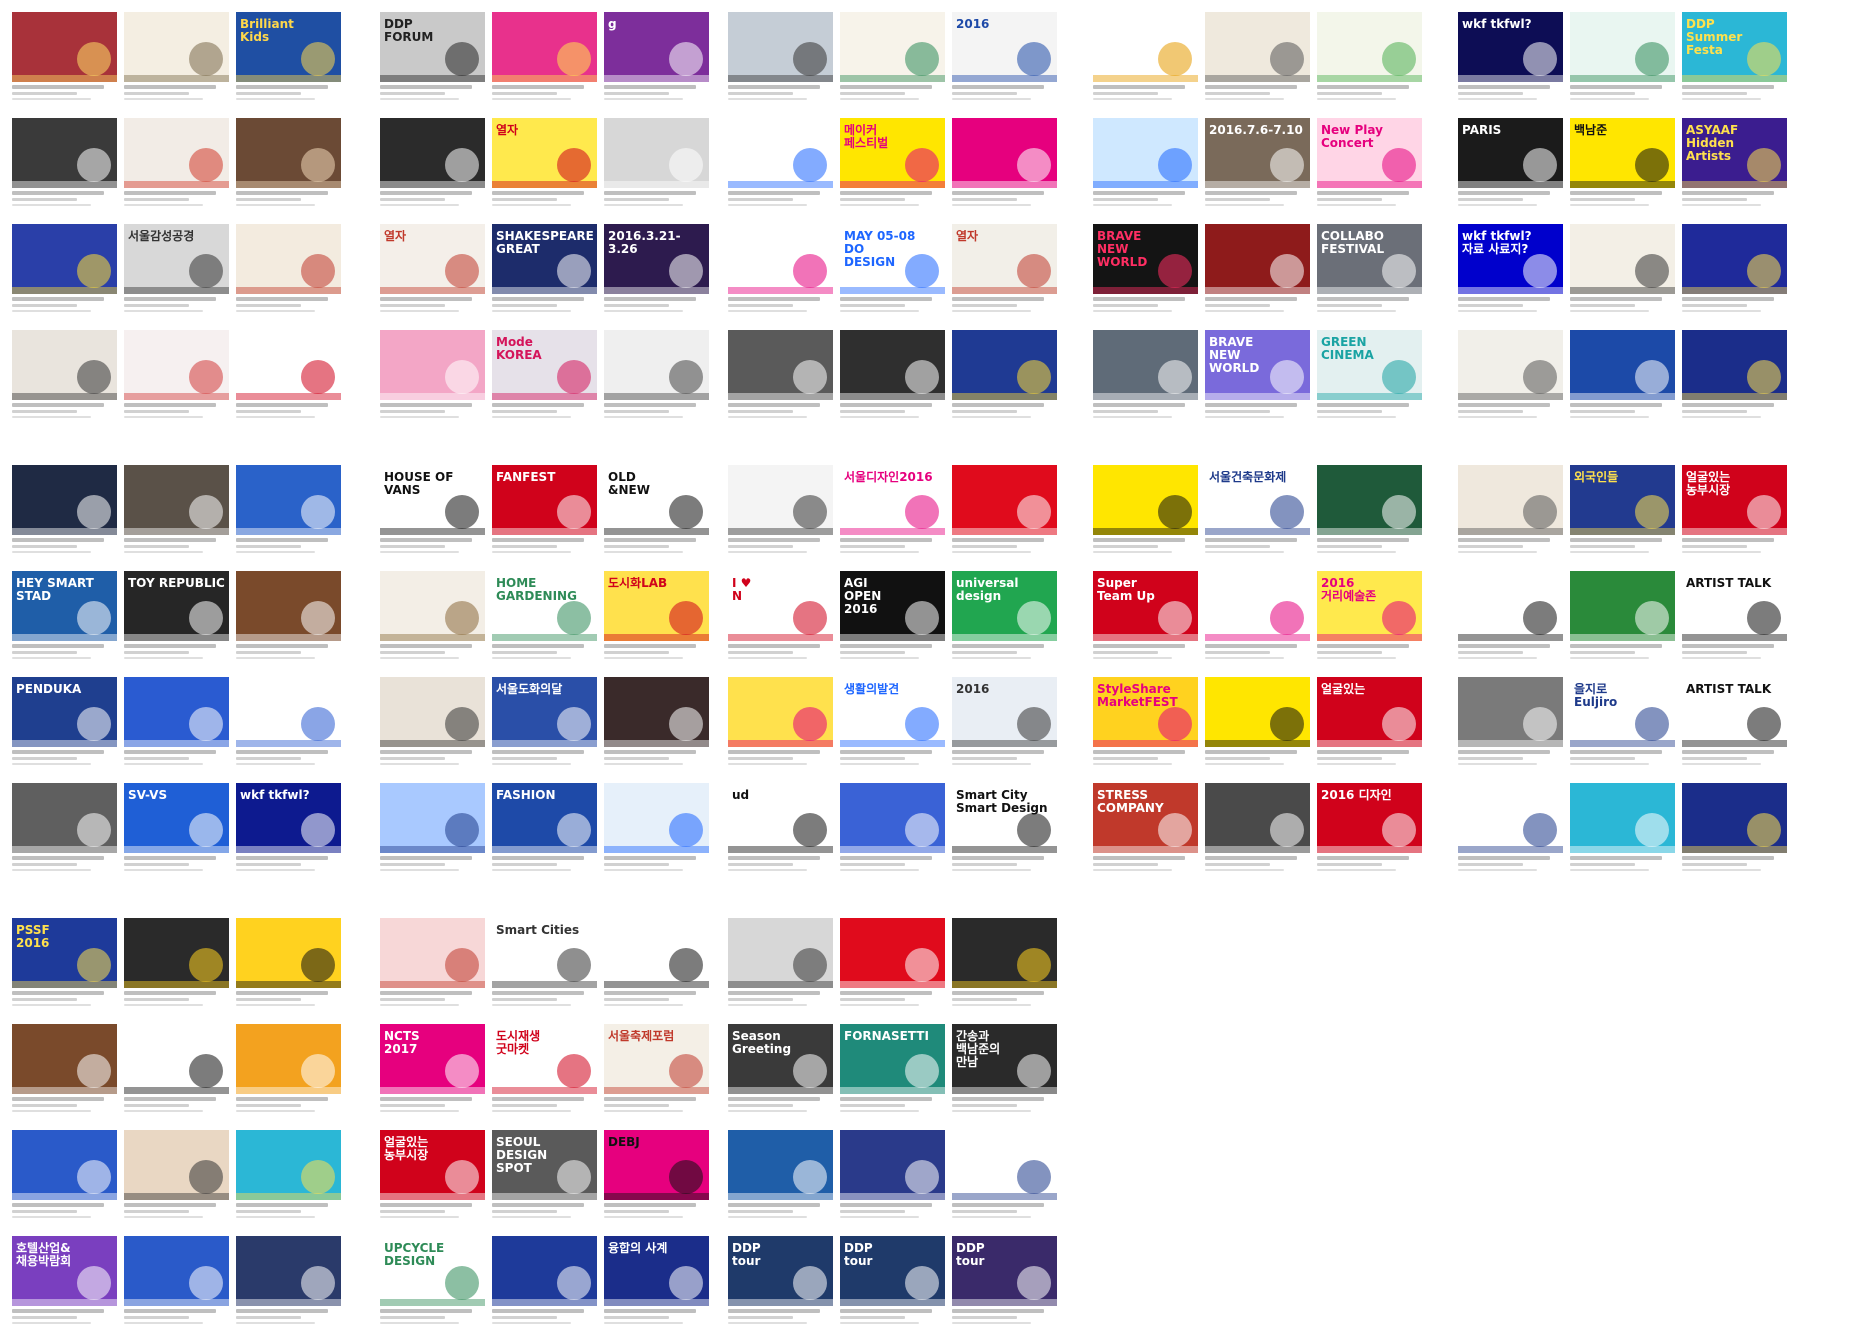  Describe the element at coordinates (64, 624) in the screenshot. I see `poster-thumbnail: HEY SMART STAD` at that location.